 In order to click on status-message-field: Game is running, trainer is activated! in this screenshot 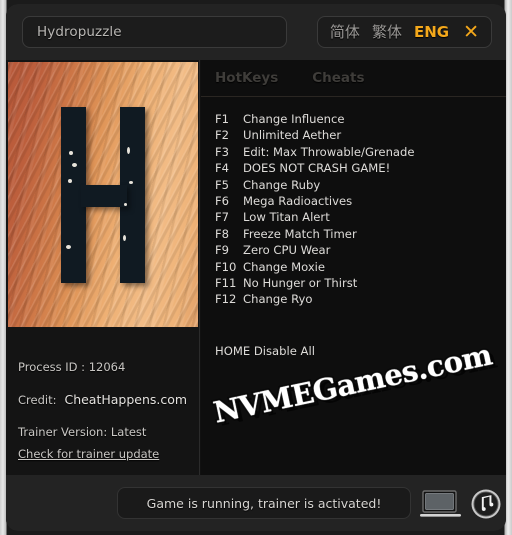, I will do `click(264, 503)`.